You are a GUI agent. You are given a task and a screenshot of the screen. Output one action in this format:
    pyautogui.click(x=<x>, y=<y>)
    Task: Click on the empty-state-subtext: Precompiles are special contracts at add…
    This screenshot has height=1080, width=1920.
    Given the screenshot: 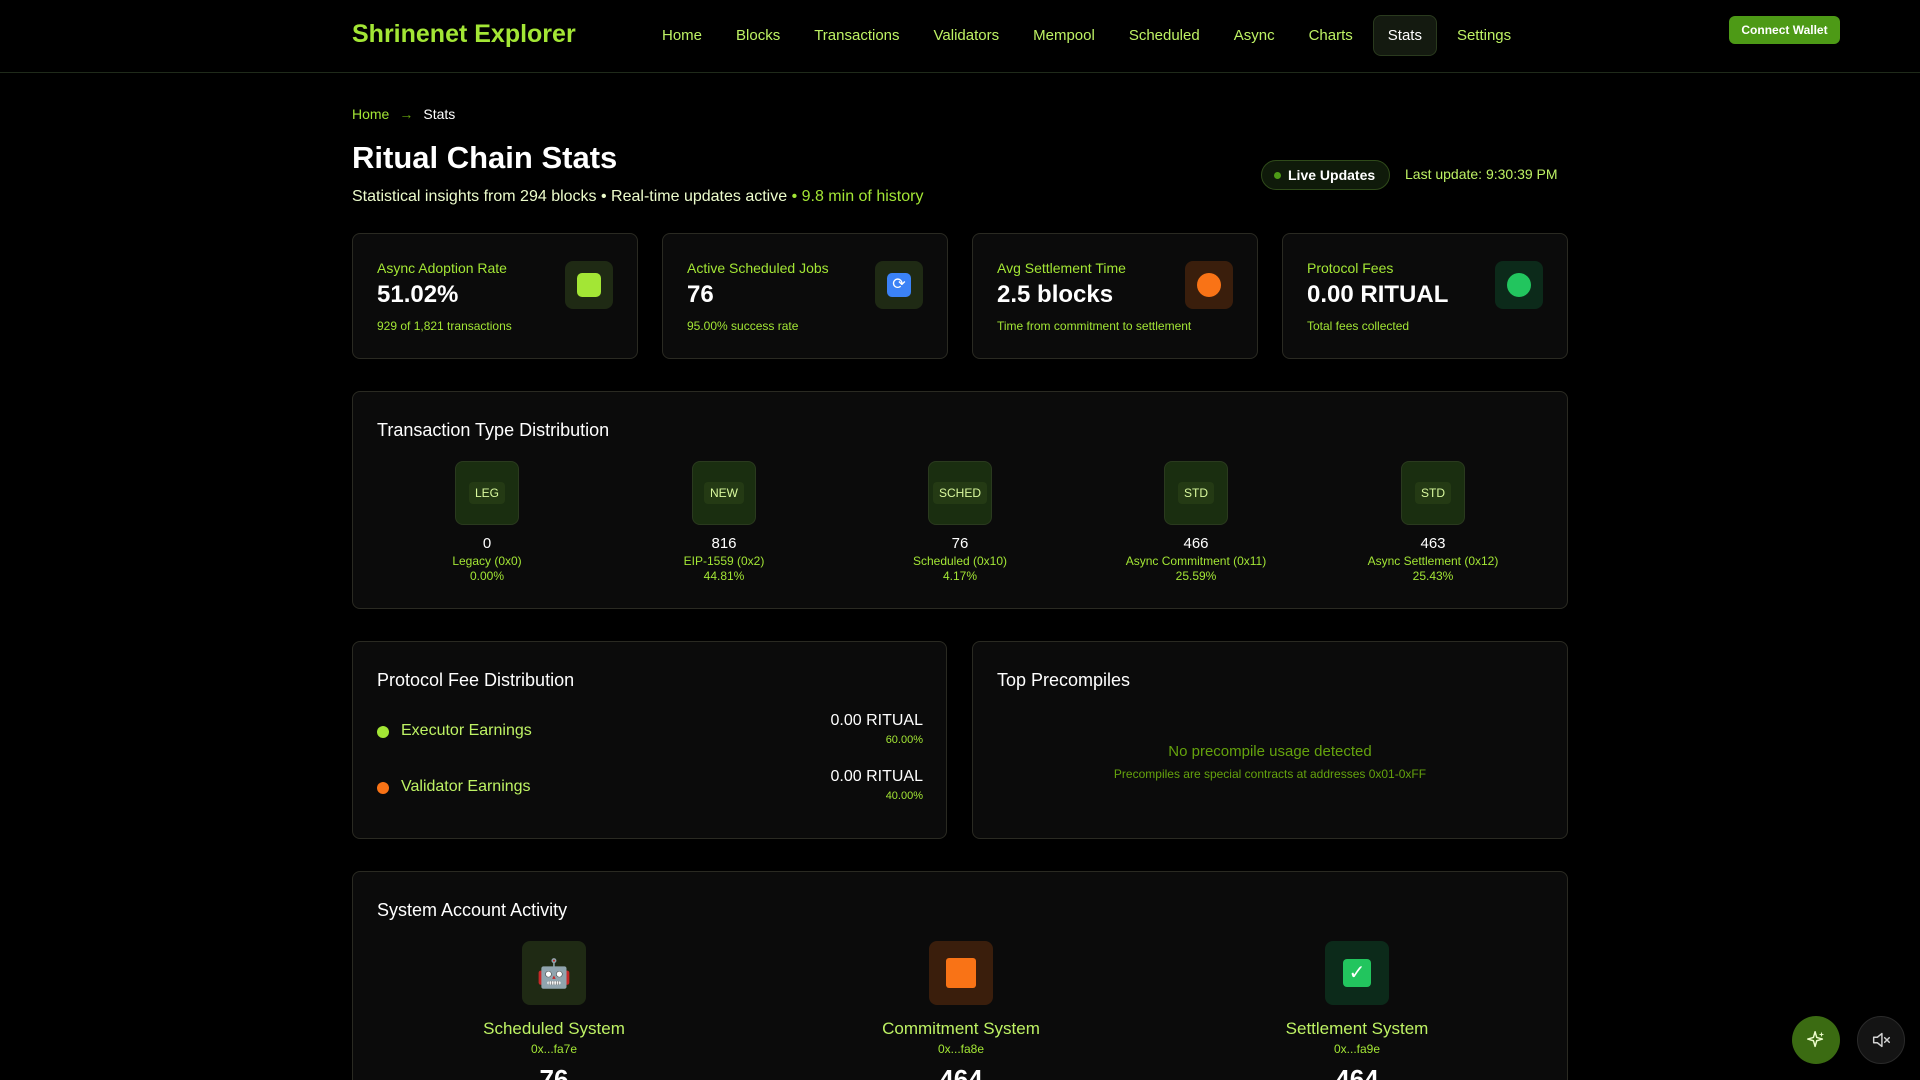 What is the action you would take?
    pyautogui.click(x=1270, y=774)
    